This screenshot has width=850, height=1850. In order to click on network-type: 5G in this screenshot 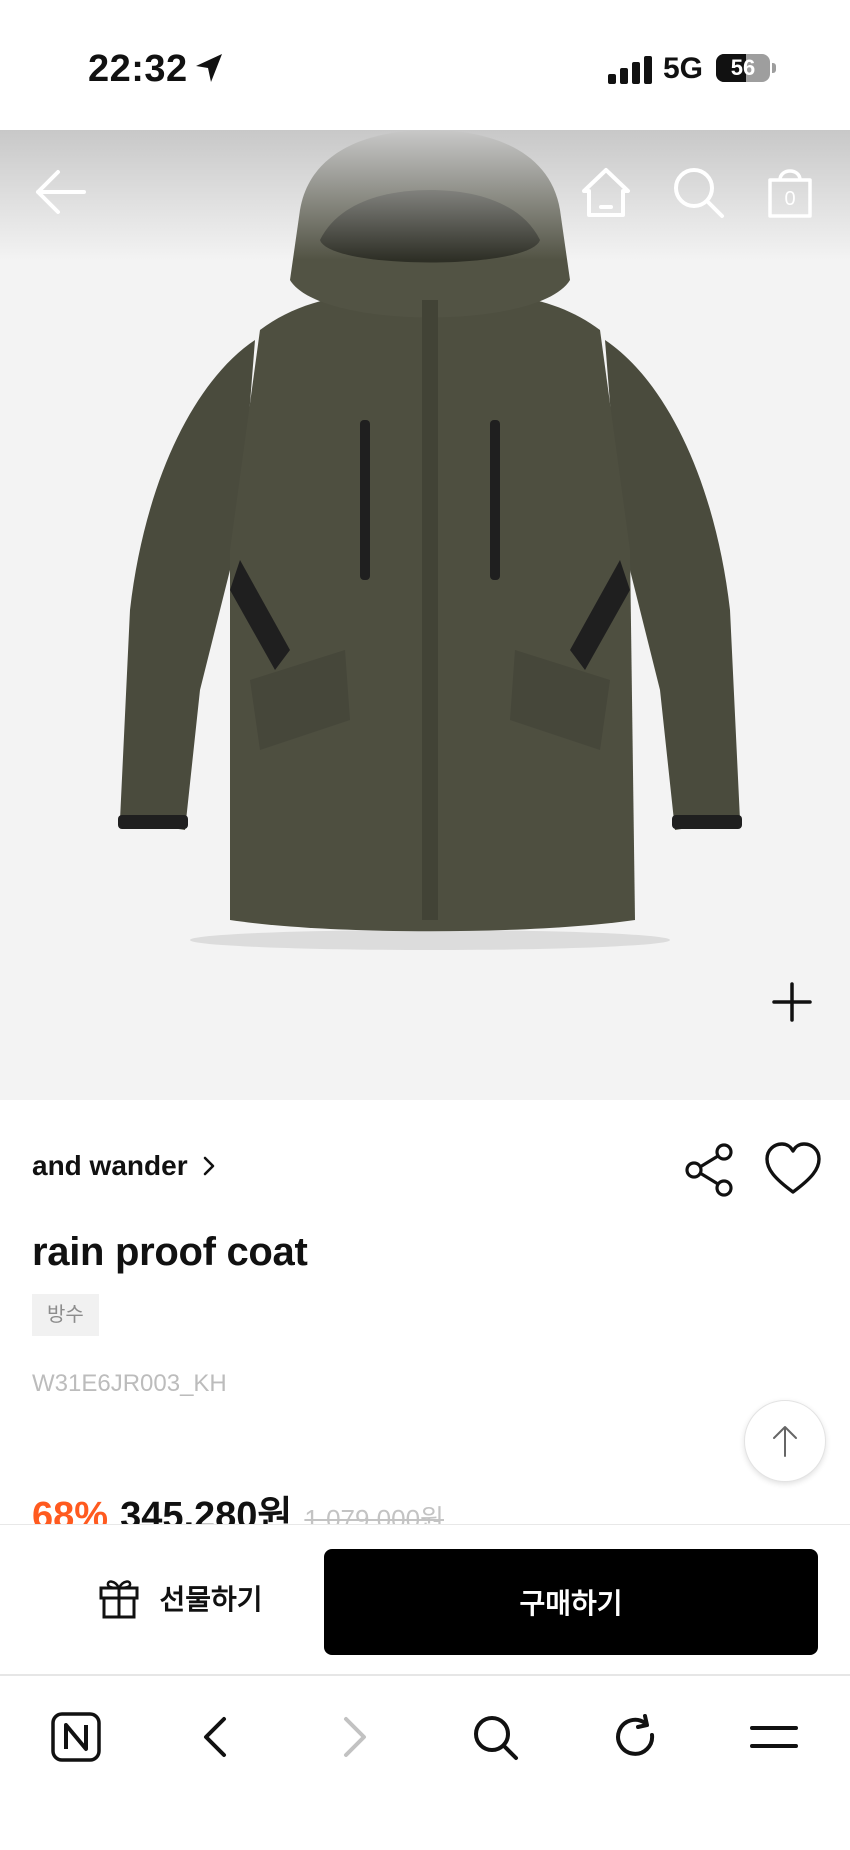, I will do `click(683, 68)`.